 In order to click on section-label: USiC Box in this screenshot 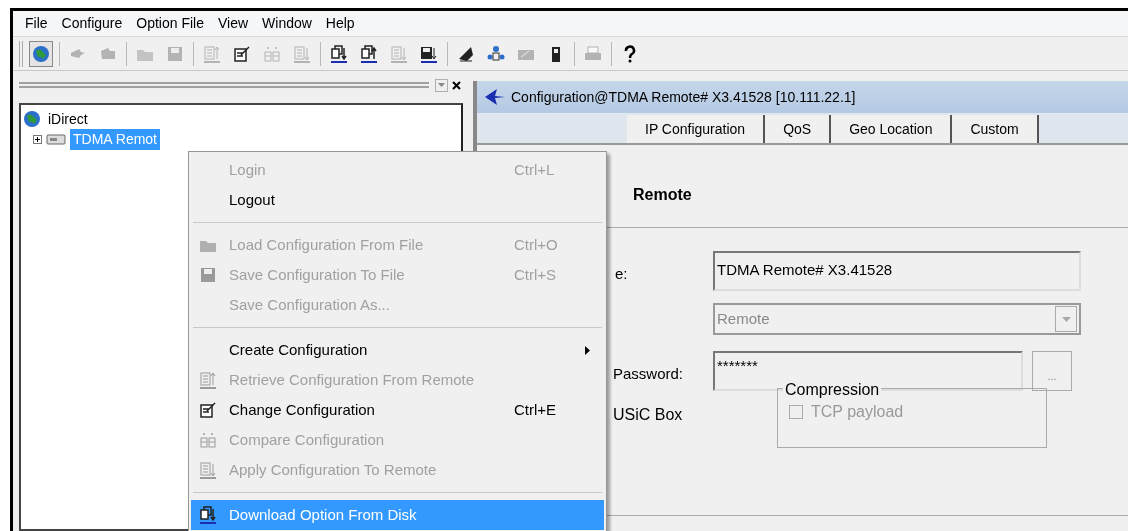, I will do `click(648, 415)`.